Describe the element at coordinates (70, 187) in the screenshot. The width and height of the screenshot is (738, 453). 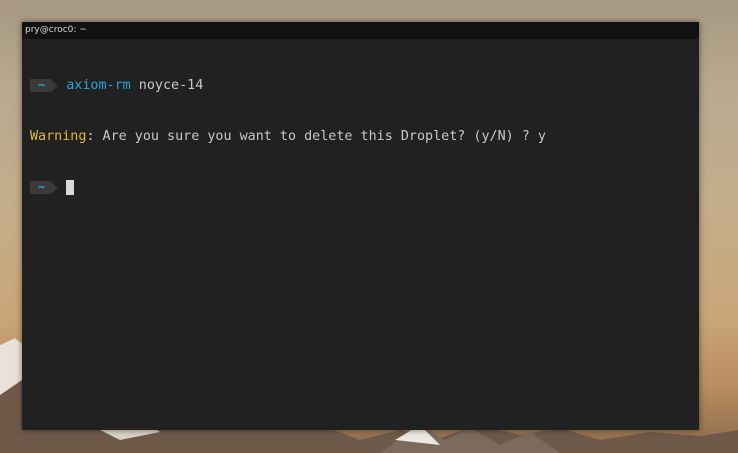
I see `text-cursor` at that location.